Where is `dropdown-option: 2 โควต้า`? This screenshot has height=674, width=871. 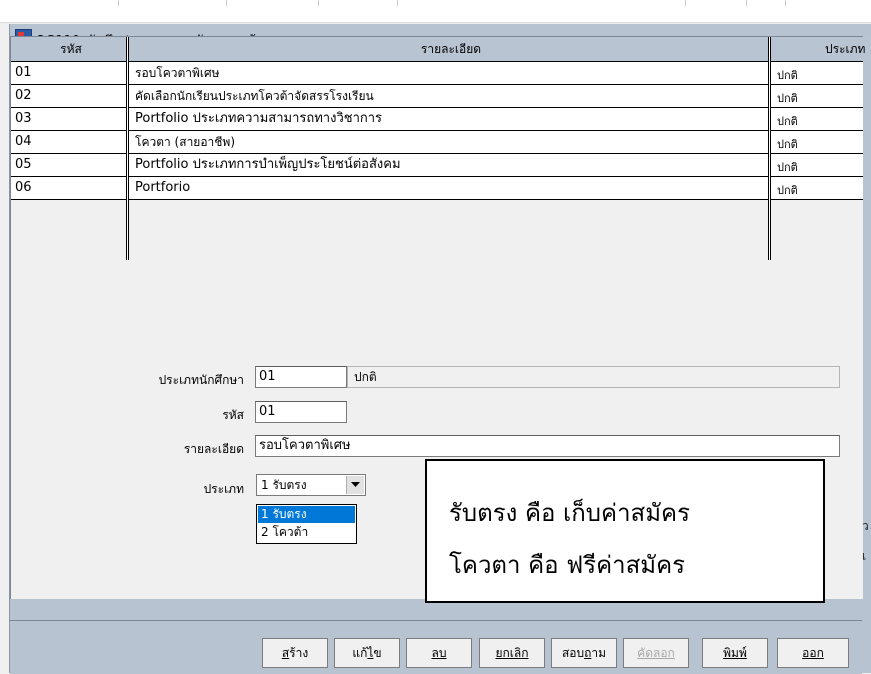 dropdown-option: 2 โควต้า is located at coordinates (306, 532).